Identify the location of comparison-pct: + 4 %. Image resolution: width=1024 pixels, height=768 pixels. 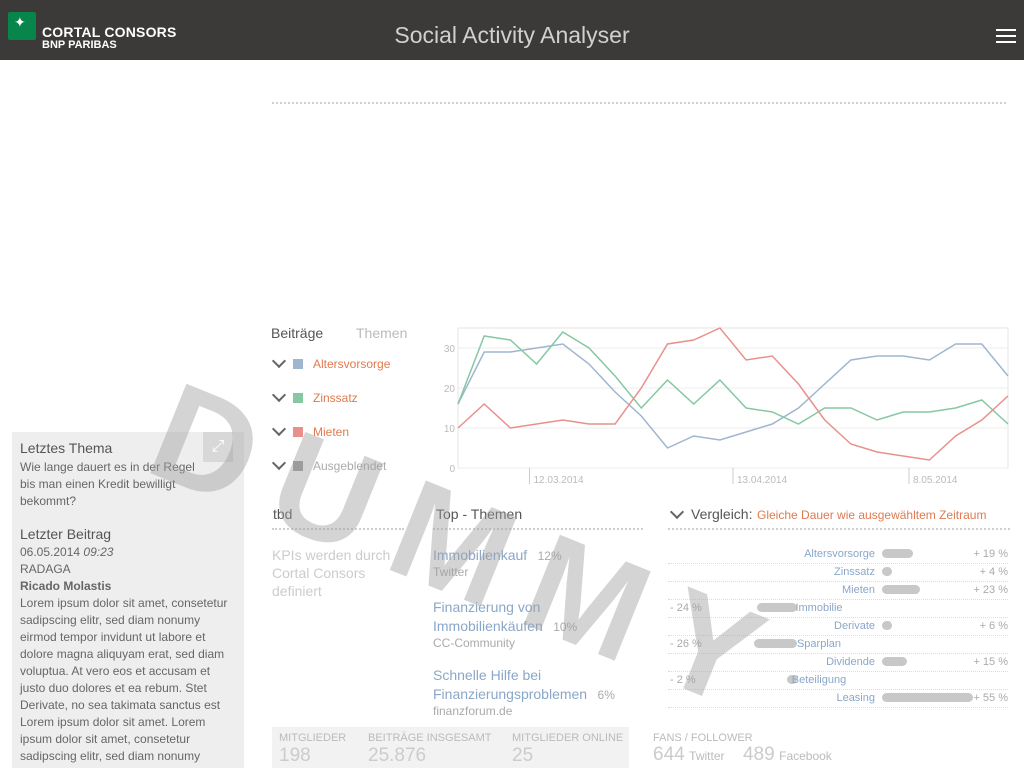
(993, 572).